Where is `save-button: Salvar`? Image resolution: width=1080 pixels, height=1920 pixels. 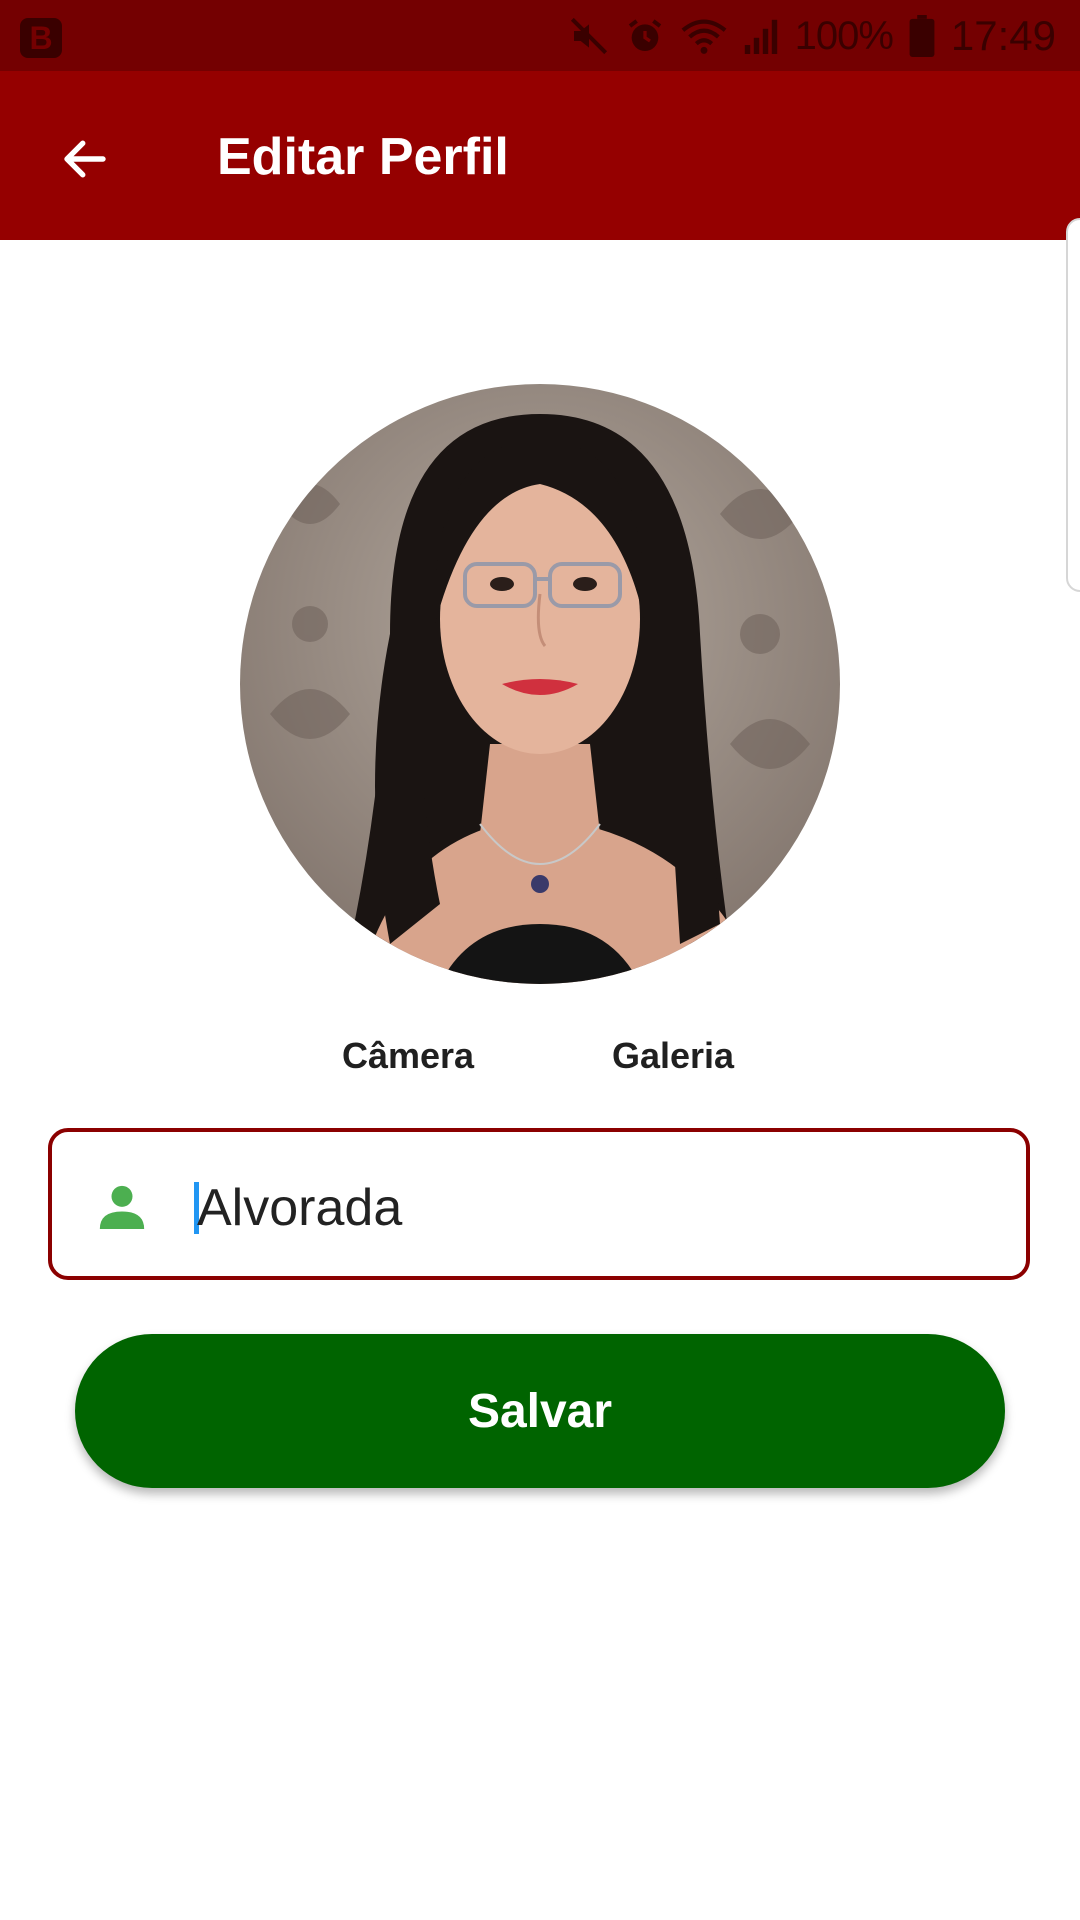
save-button: Salvar is located at coordinates (540, 1411).